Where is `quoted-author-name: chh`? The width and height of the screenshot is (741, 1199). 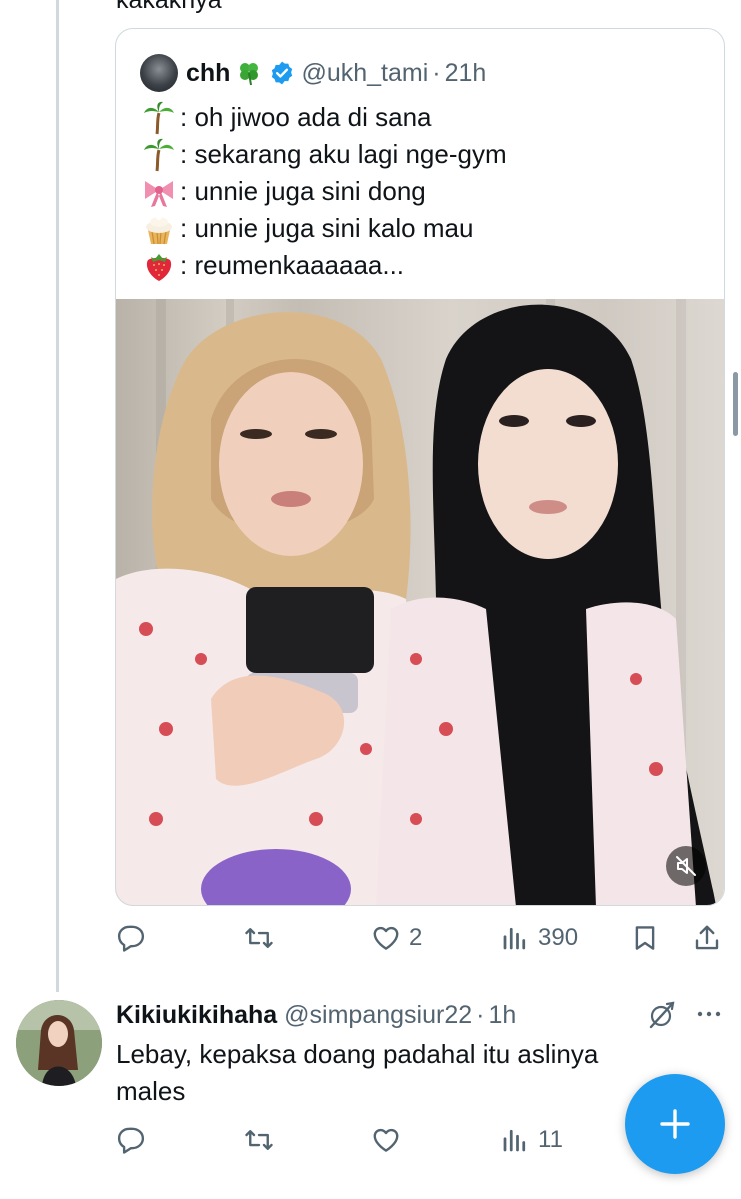
quoted-author-name: chh is located at coordinates (208, 73).